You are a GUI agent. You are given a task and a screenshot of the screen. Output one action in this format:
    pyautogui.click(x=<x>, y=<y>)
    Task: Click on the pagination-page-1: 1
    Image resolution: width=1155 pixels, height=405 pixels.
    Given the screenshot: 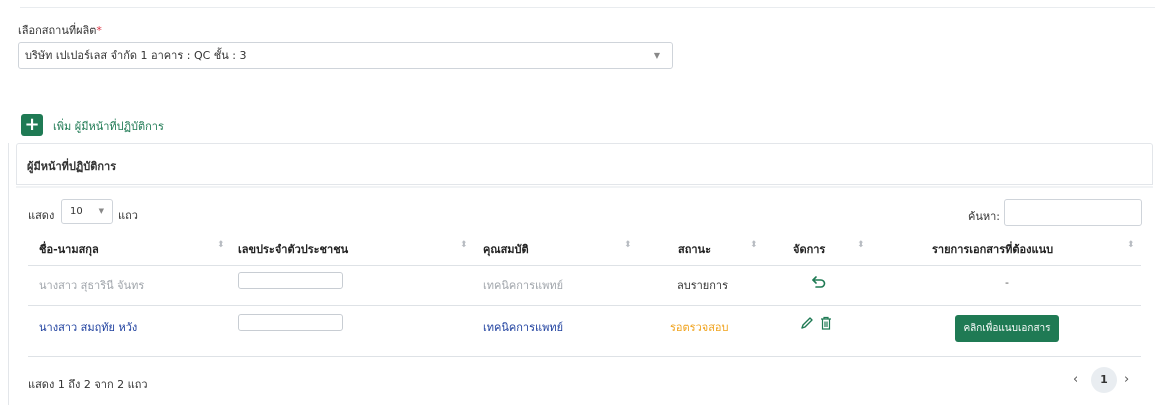 What is the action you would take?
    pyautogui.click(x=1104, y=380)
    